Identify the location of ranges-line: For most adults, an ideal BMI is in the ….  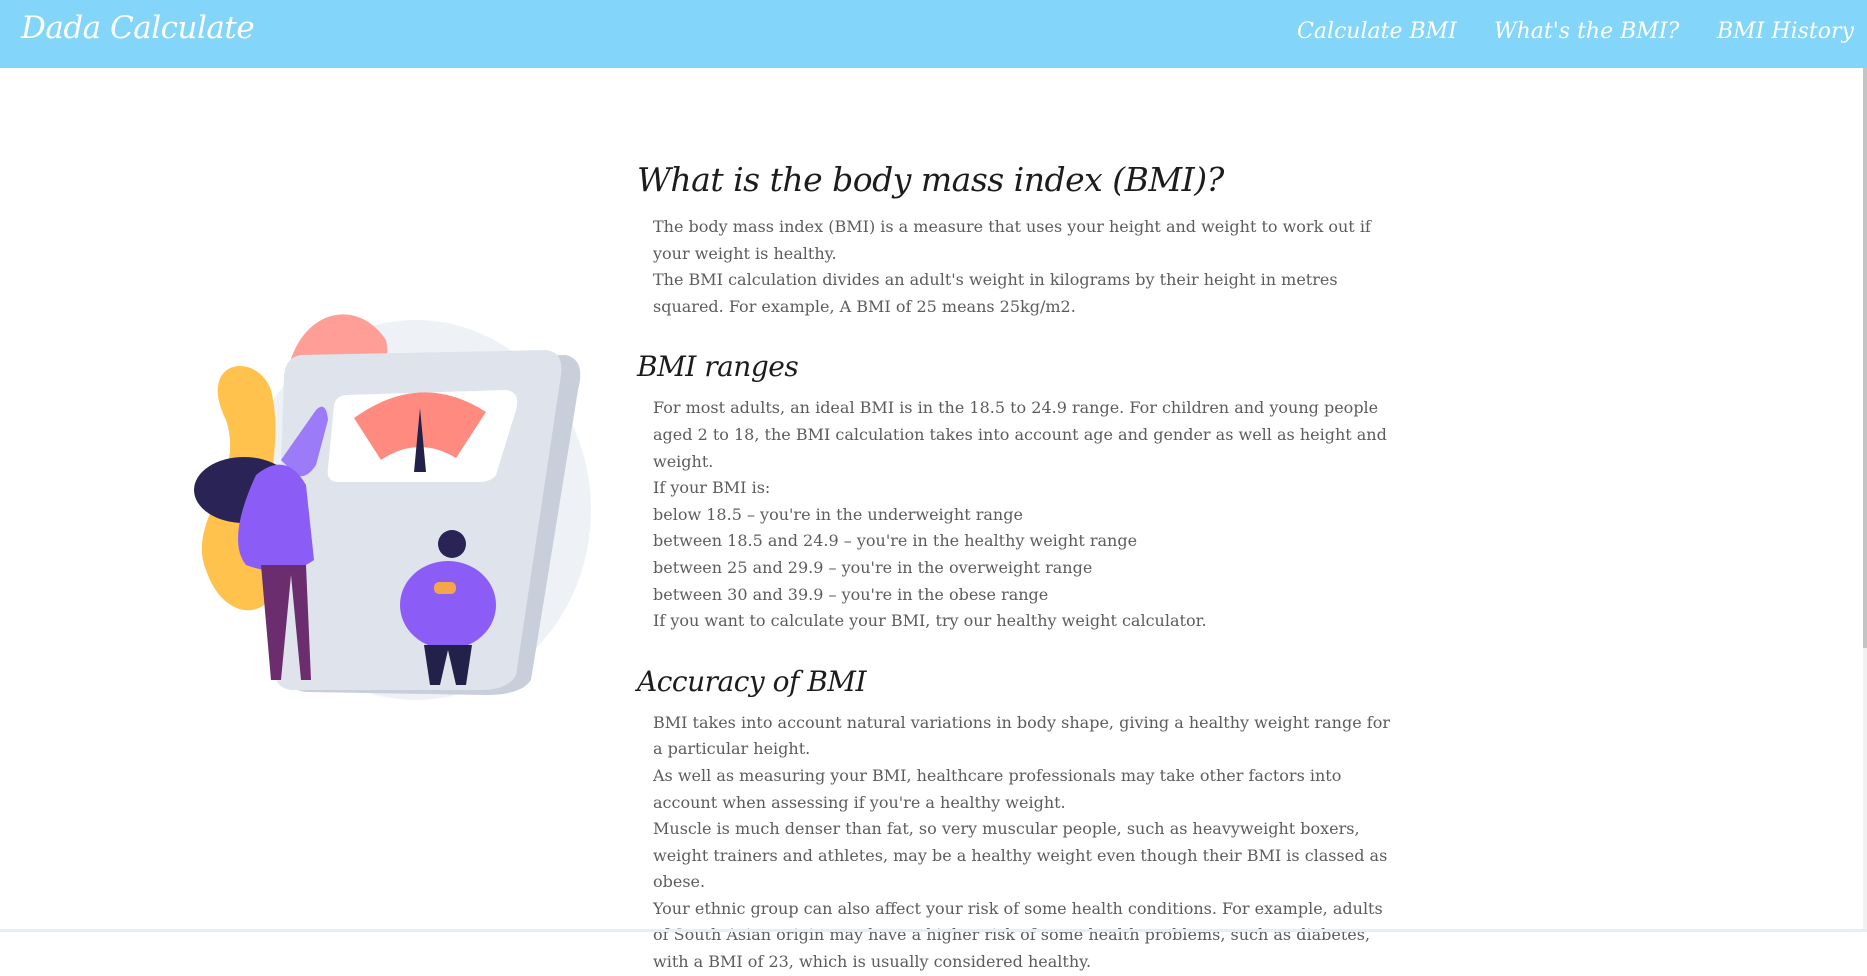
(1020, 434).